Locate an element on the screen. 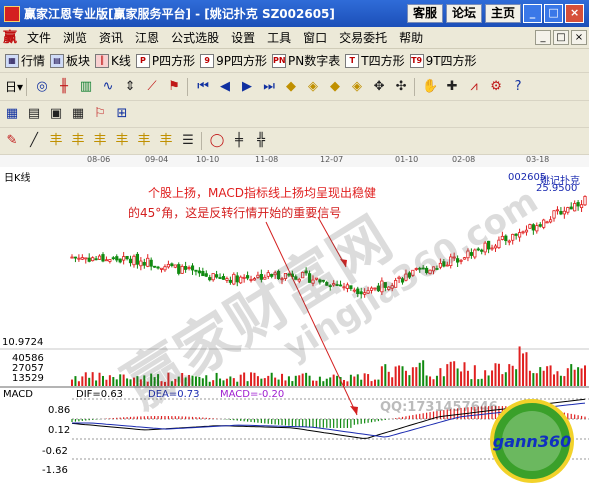 This screenshot has height=491, width=589. menu-tools: 工具 is located at coordinates (279, 37).